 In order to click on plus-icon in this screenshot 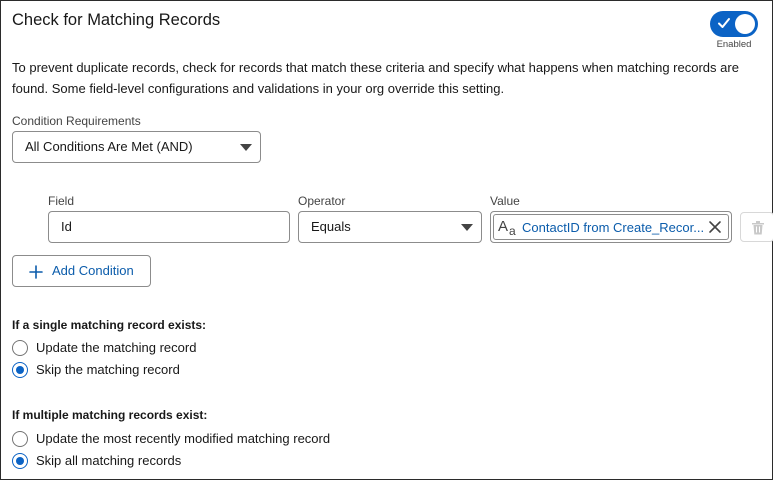, I will do `click(36, 272)`.